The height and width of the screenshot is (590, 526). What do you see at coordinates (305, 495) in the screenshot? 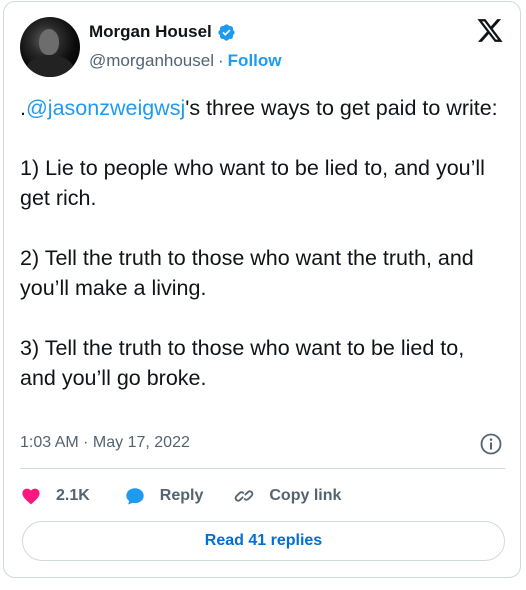
I see `copy-link-label: Copy link` at bounding box center [305, 495].